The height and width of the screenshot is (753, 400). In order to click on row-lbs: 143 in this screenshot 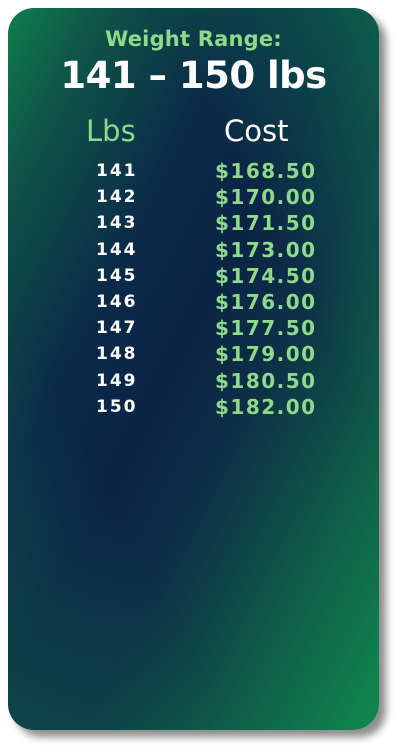, I will do `click(117, 223)`.